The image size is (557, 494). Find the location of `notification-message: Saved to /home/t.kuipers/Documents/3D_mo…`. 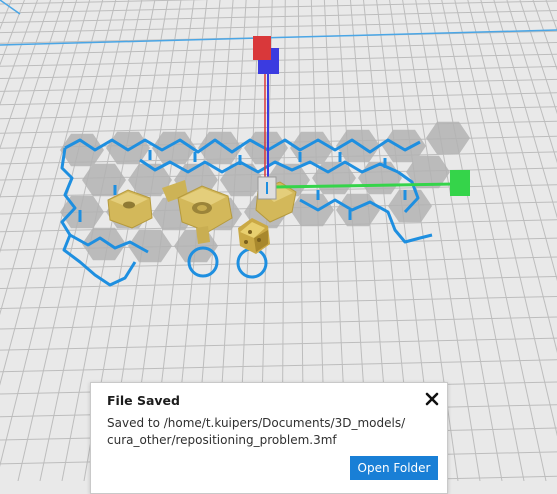

notification-message: Saved to /home/t.kuipers/Documents/3D_mo… is located at coordinates (256, 431).